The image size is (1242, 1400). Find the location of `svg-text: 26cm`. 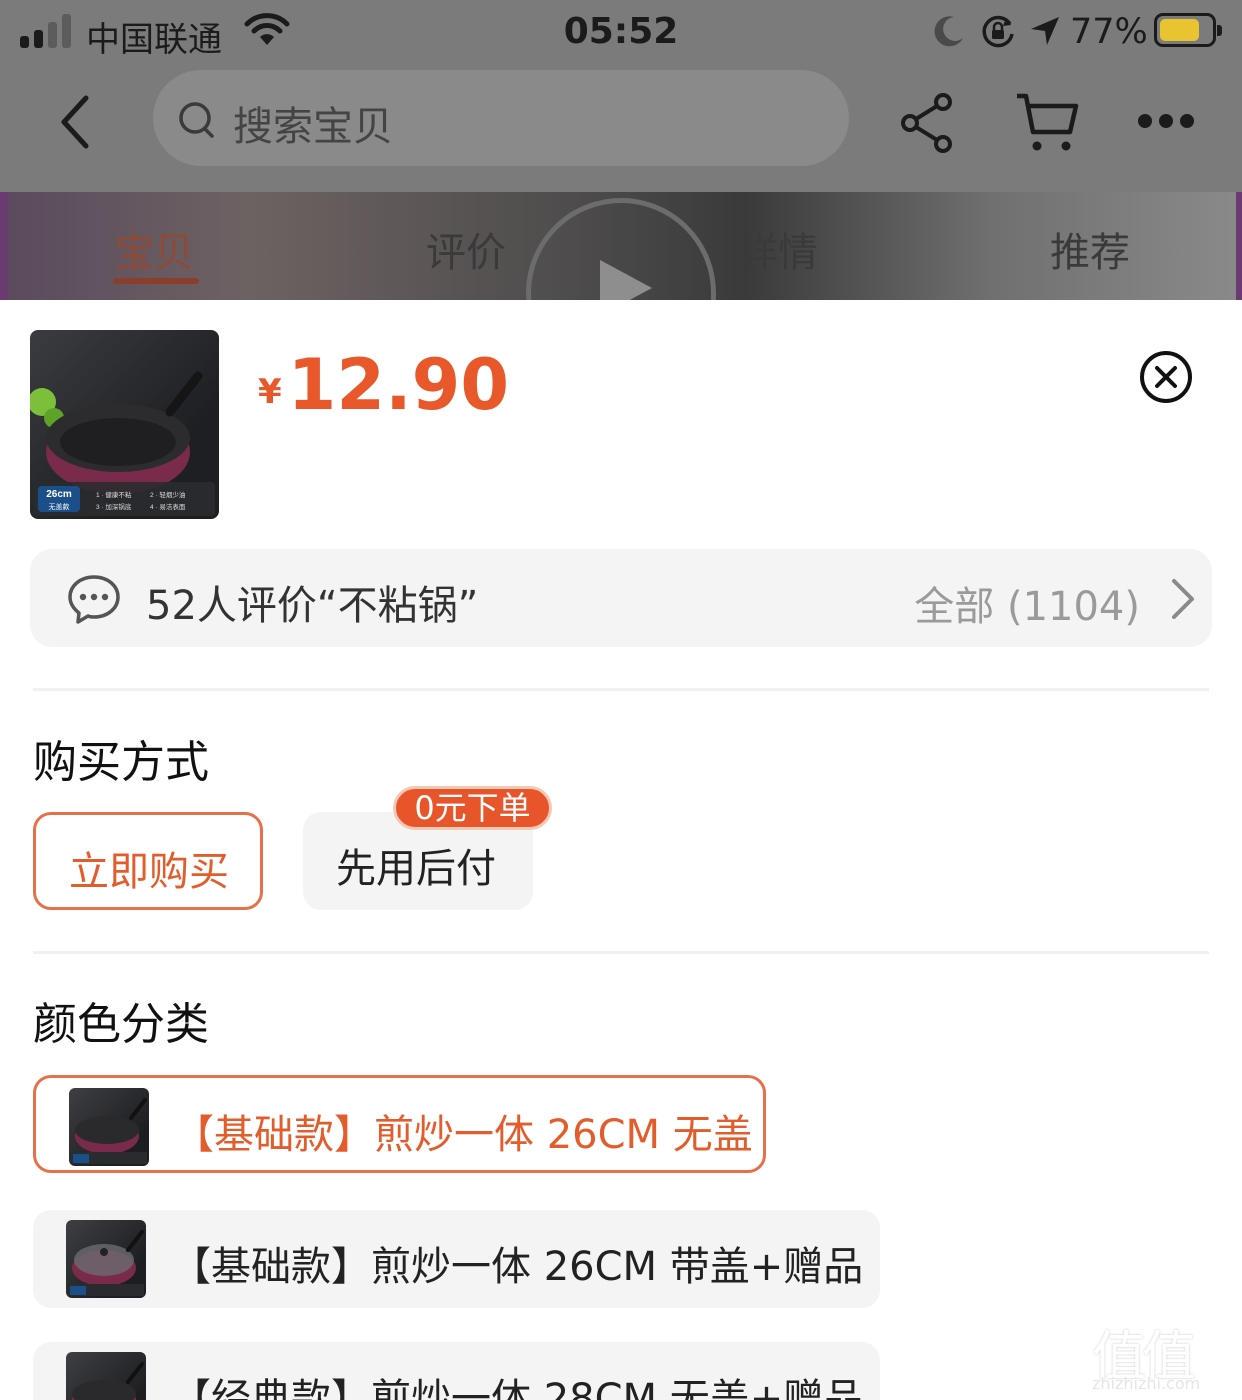

svg-text: 26cm is located at coordinates (59, 494).